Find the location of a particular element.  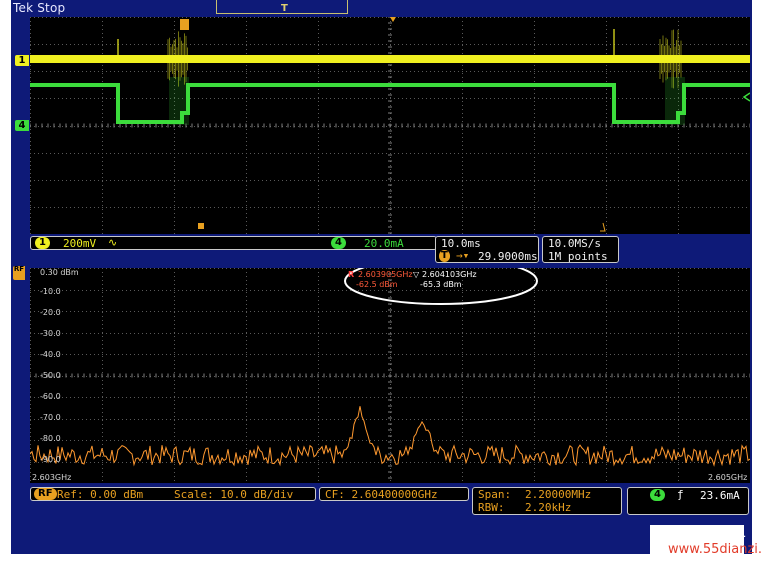

y-label: -70.0 is located at coordinates (50, 417).